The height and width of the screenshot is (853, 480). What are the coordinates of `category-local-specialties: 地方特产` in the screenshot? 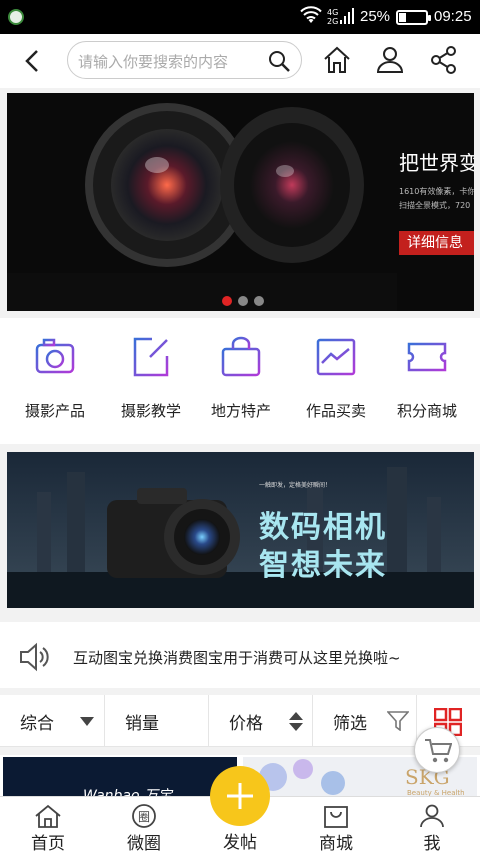 It's located at (241, 381).